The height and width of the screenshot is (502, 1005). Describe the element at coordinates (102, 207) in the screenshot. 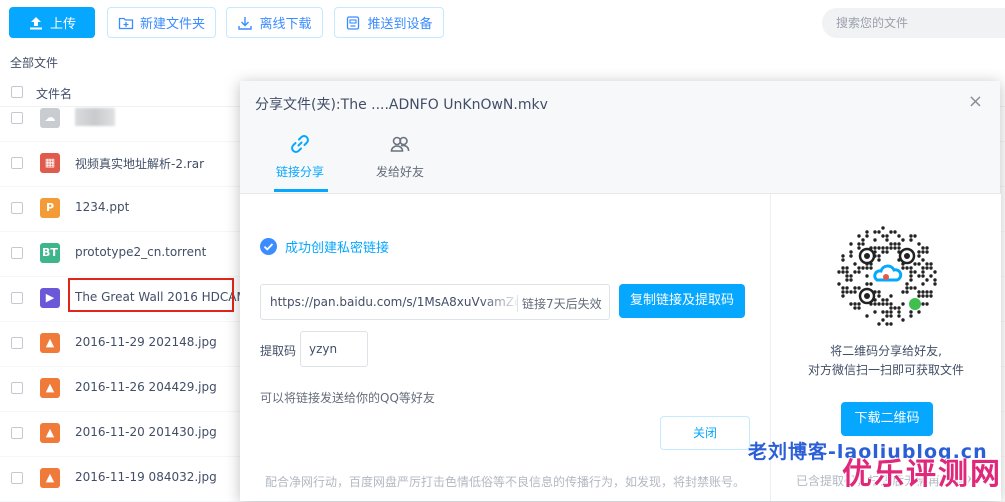

I see `file-name: 1234.ppt` at that location.